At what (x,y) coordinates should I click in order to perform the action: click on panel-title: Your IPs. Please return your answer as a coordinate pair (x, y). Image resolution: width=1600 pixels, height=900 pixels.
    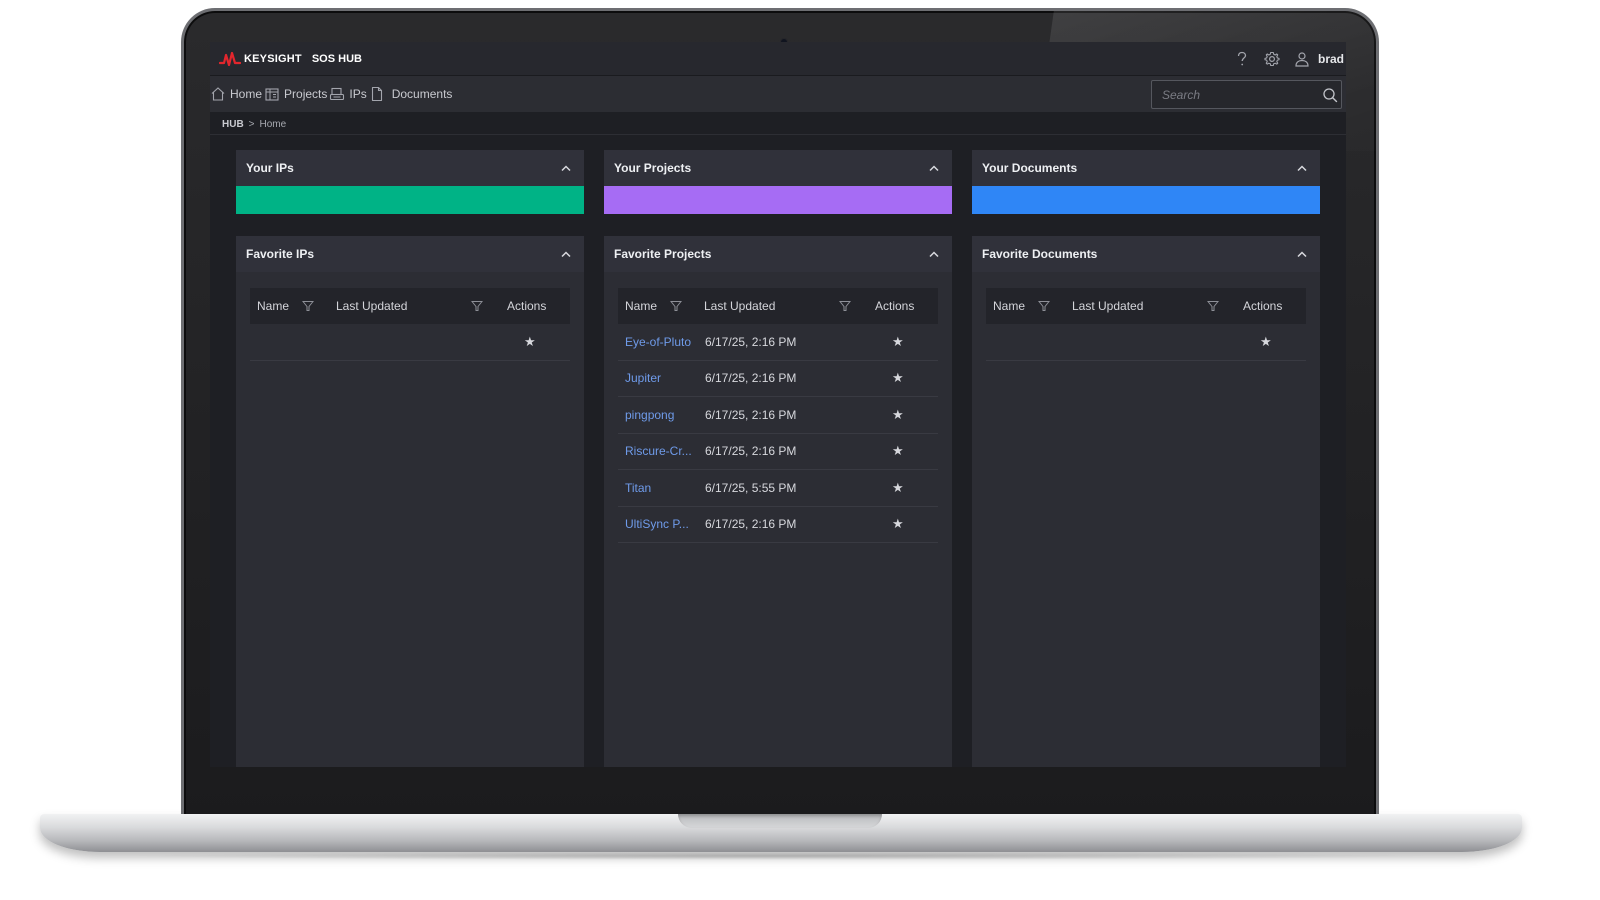
    Looking at the image, I should click on (270, 168).